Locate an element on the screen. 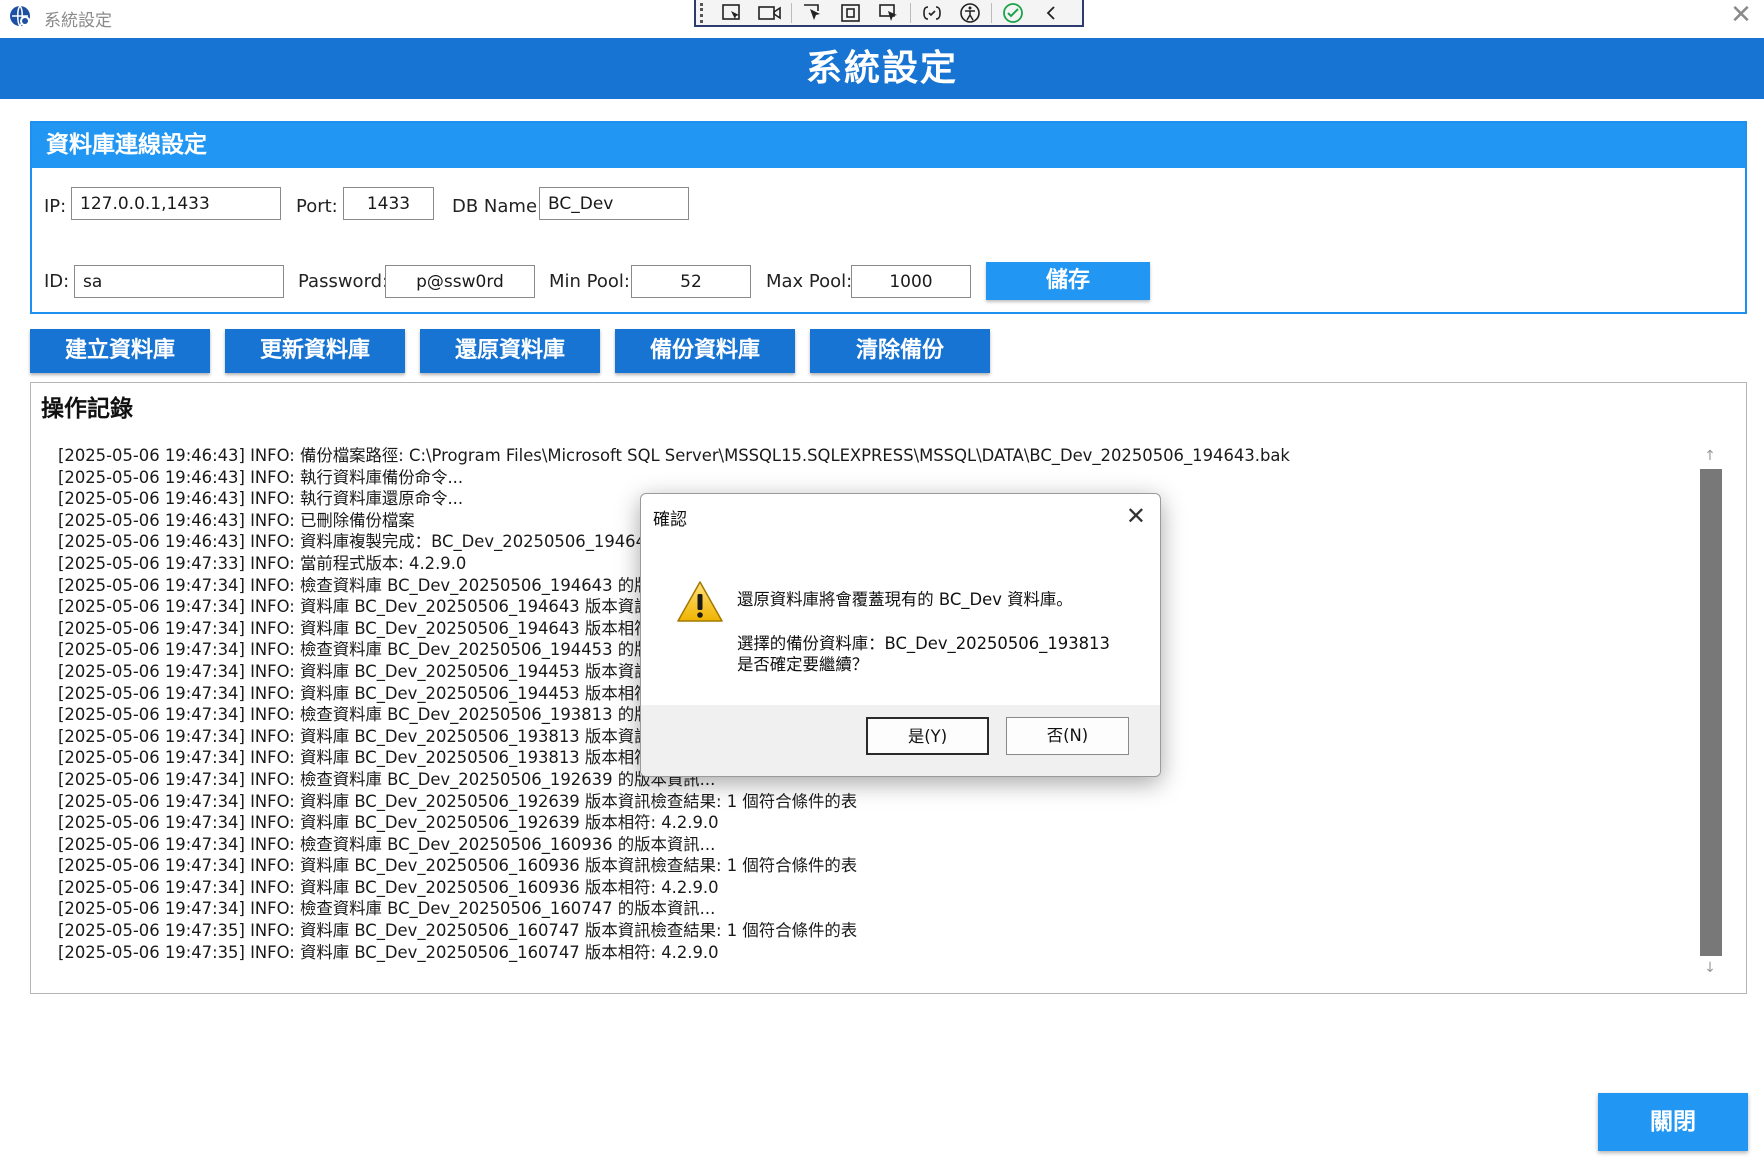 This screenshot has height=1167, width=1764. ip-input is located at coordinates (176, 203).